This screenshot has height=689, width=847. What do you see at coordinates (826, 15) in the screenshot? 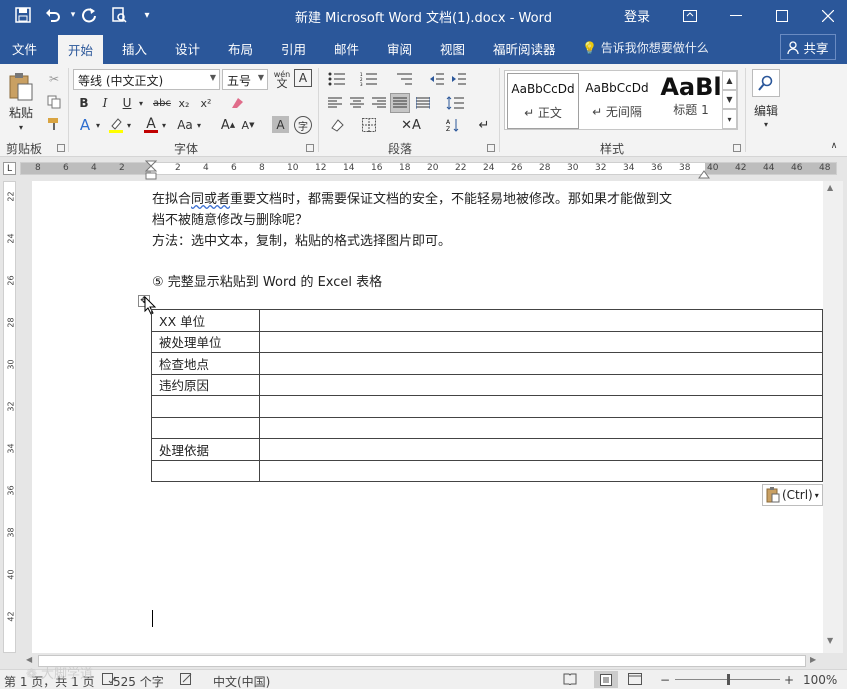
I see `close-icon` at bounding box center [826, 15].